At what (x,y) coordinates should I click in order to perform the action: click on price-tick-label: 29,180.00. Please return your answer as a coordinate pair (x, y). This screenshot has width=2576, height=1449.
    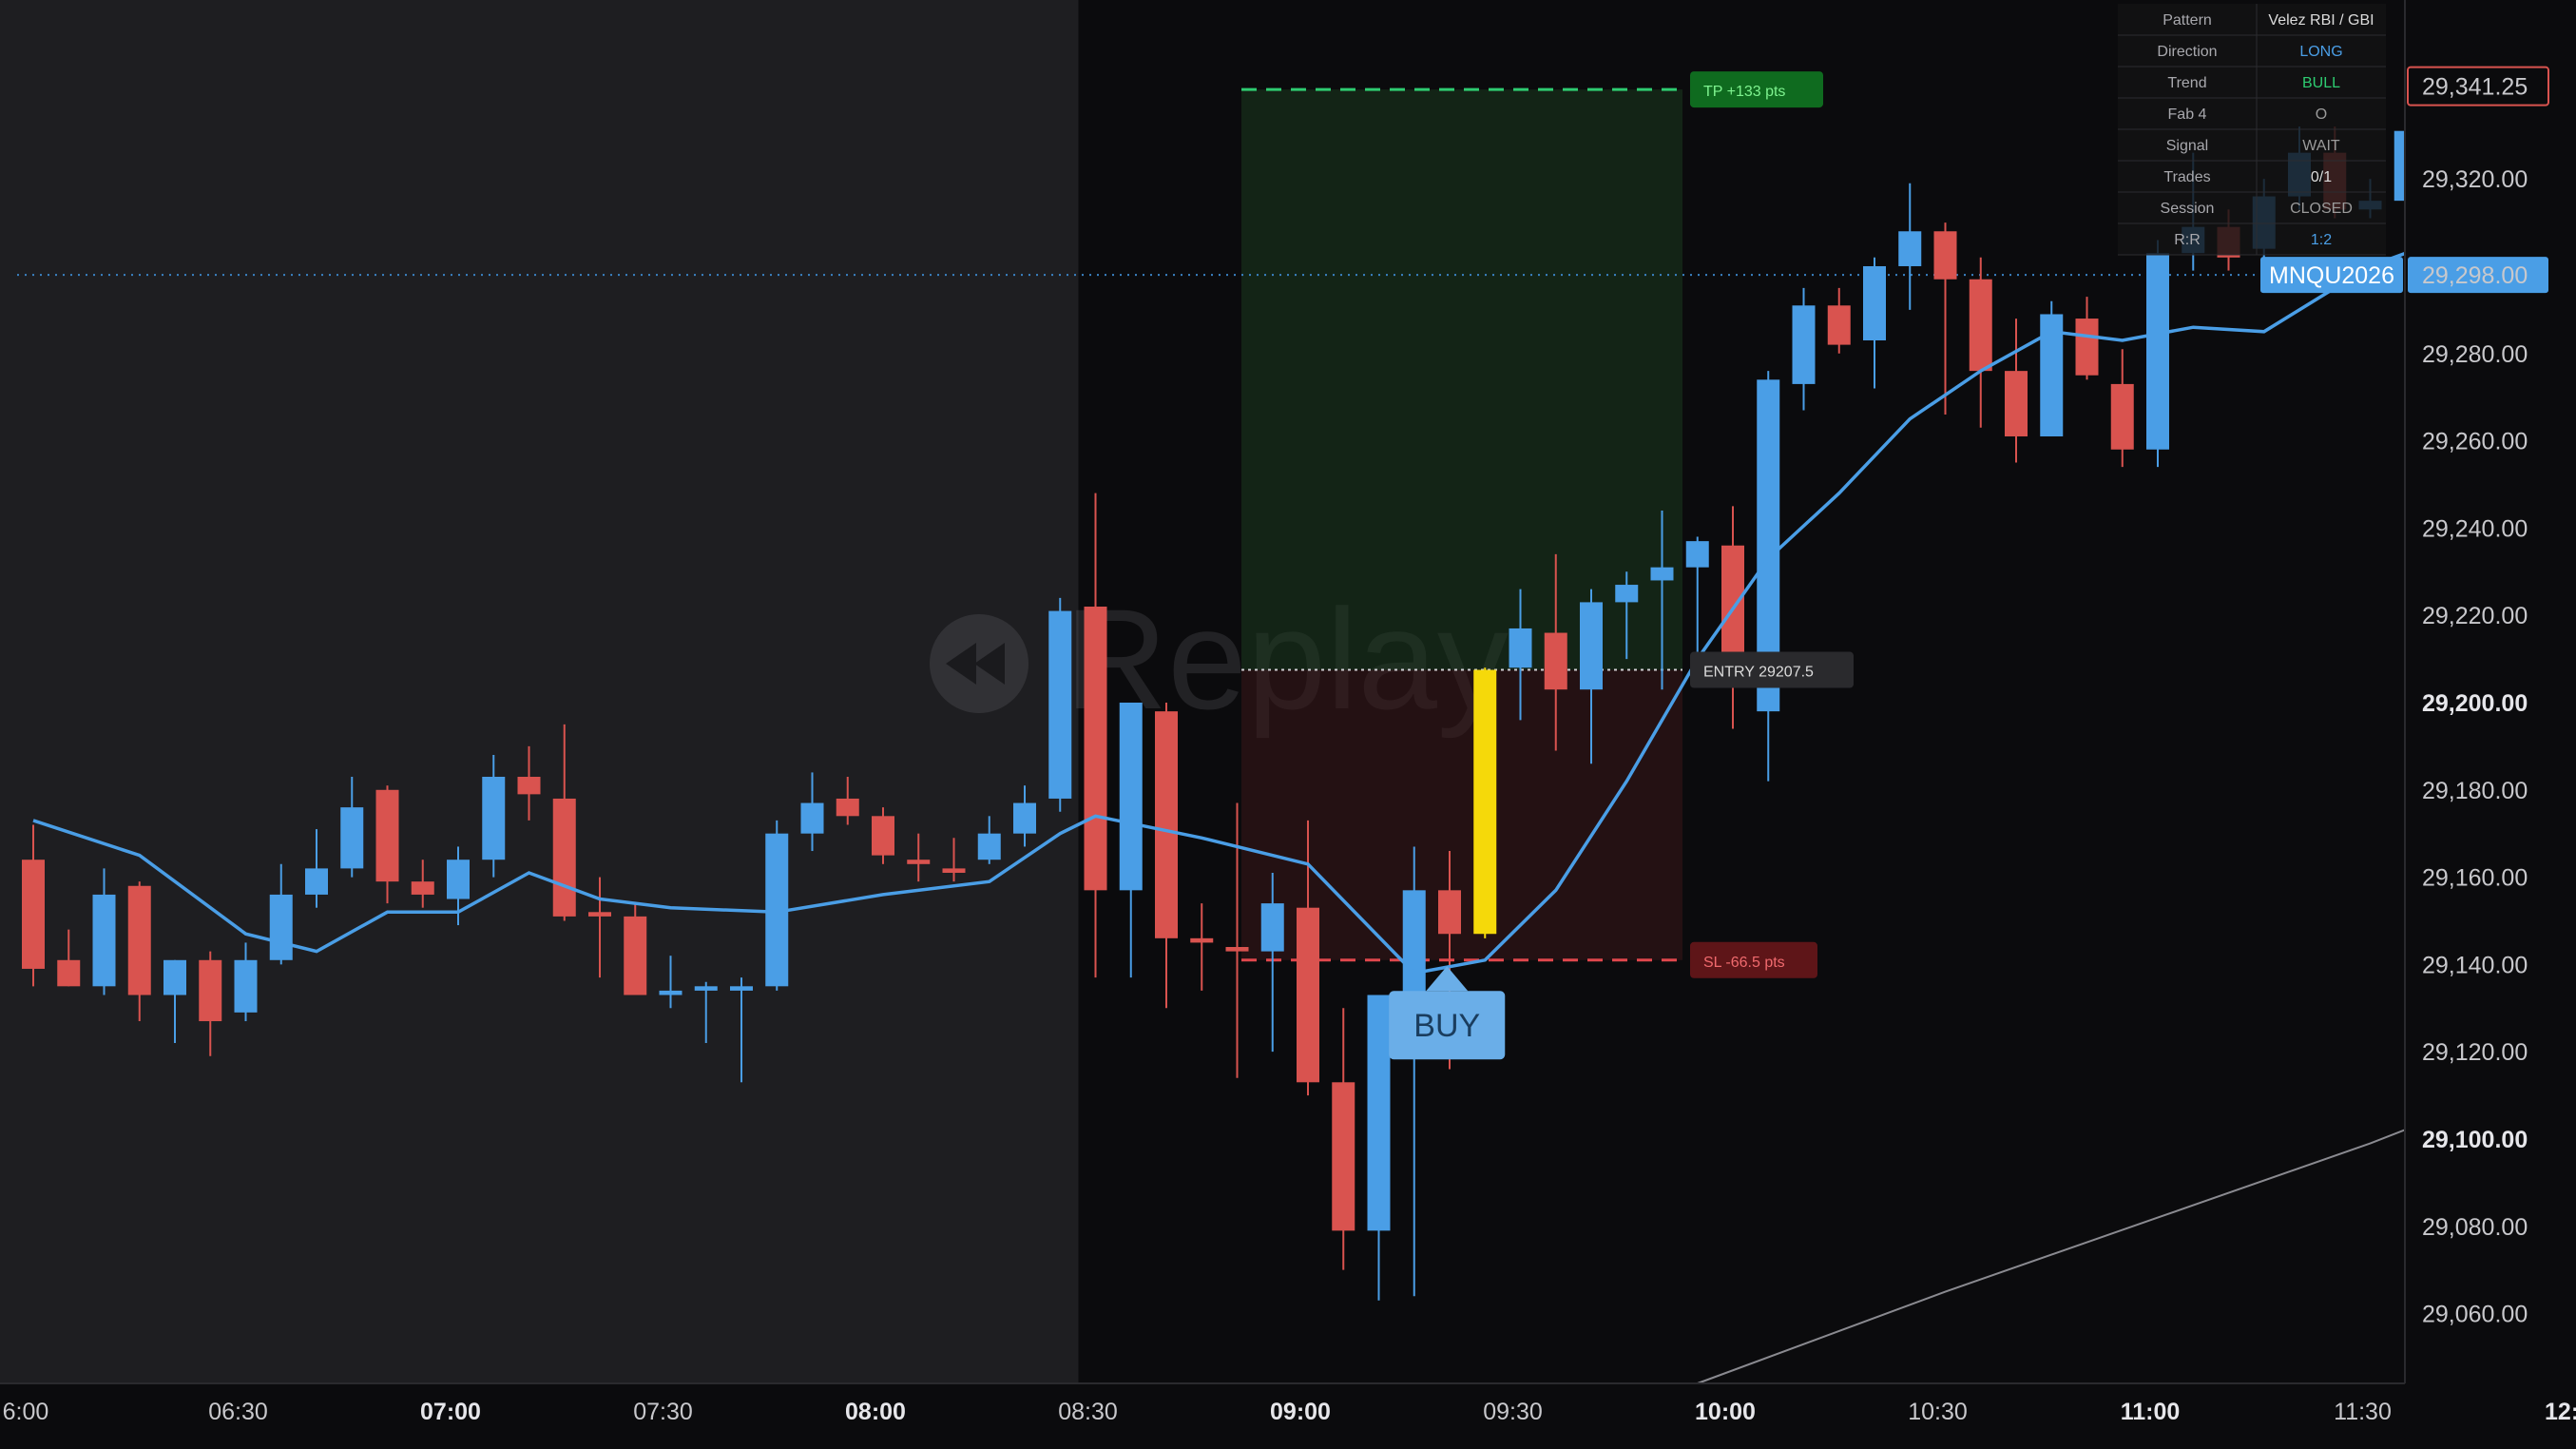
    Looking at the image, I should click on (2475, 791).